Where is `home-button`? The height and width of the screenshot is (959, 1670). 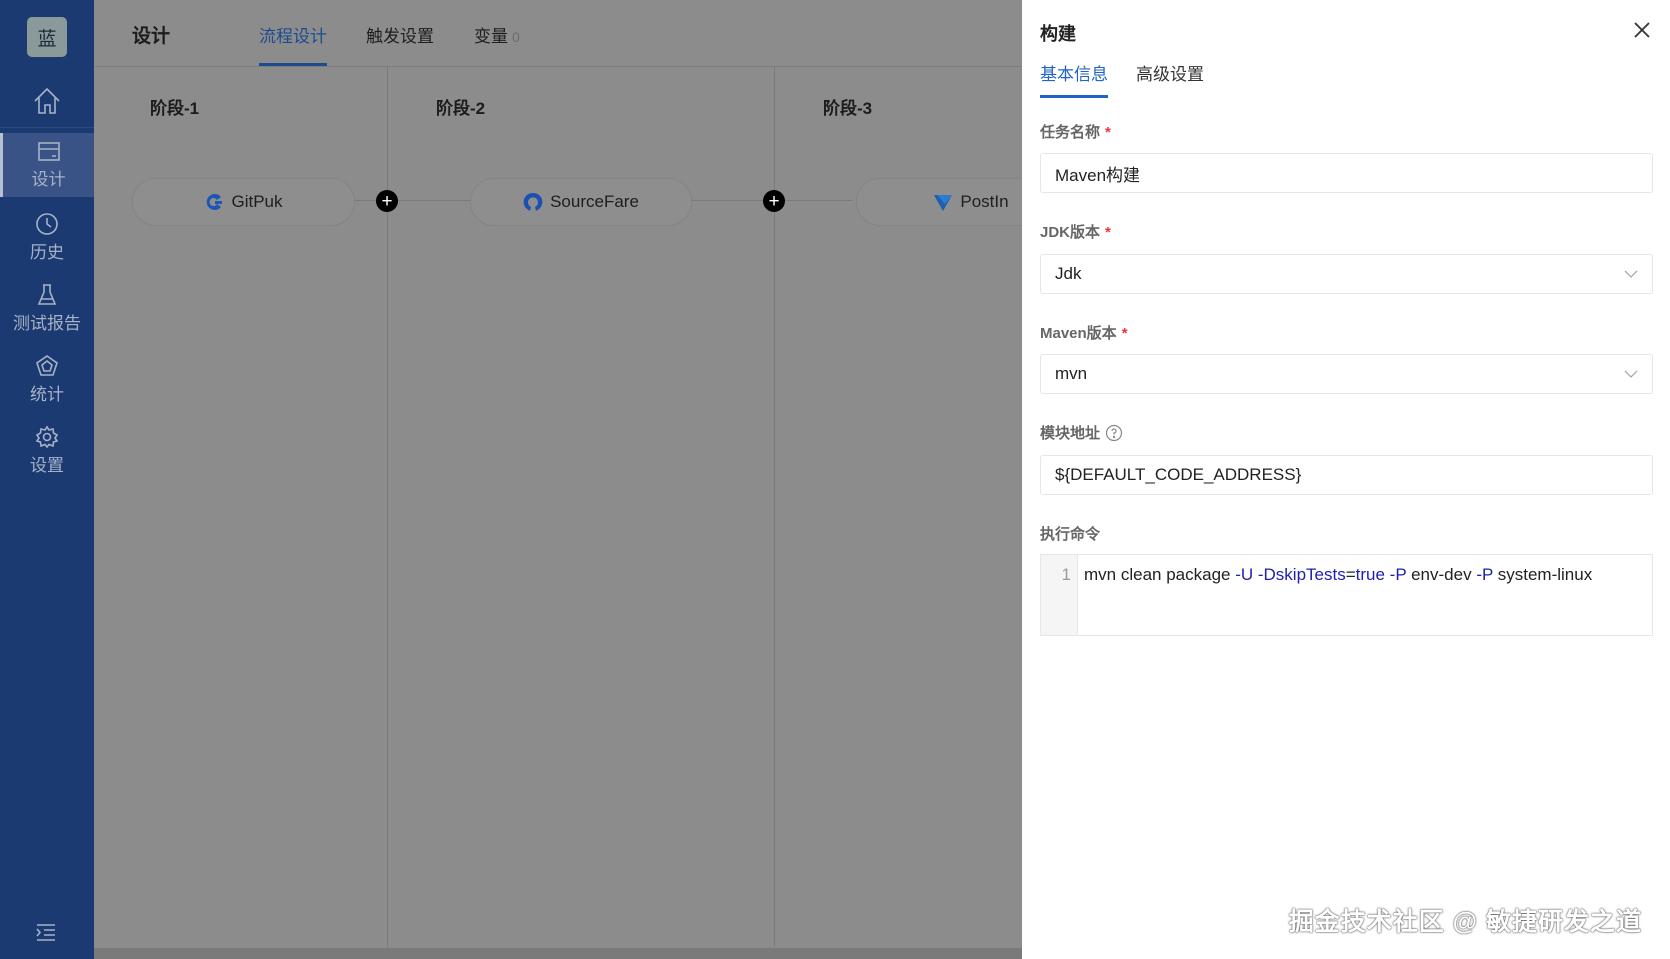
home-button is located at coordinates (47, 101).